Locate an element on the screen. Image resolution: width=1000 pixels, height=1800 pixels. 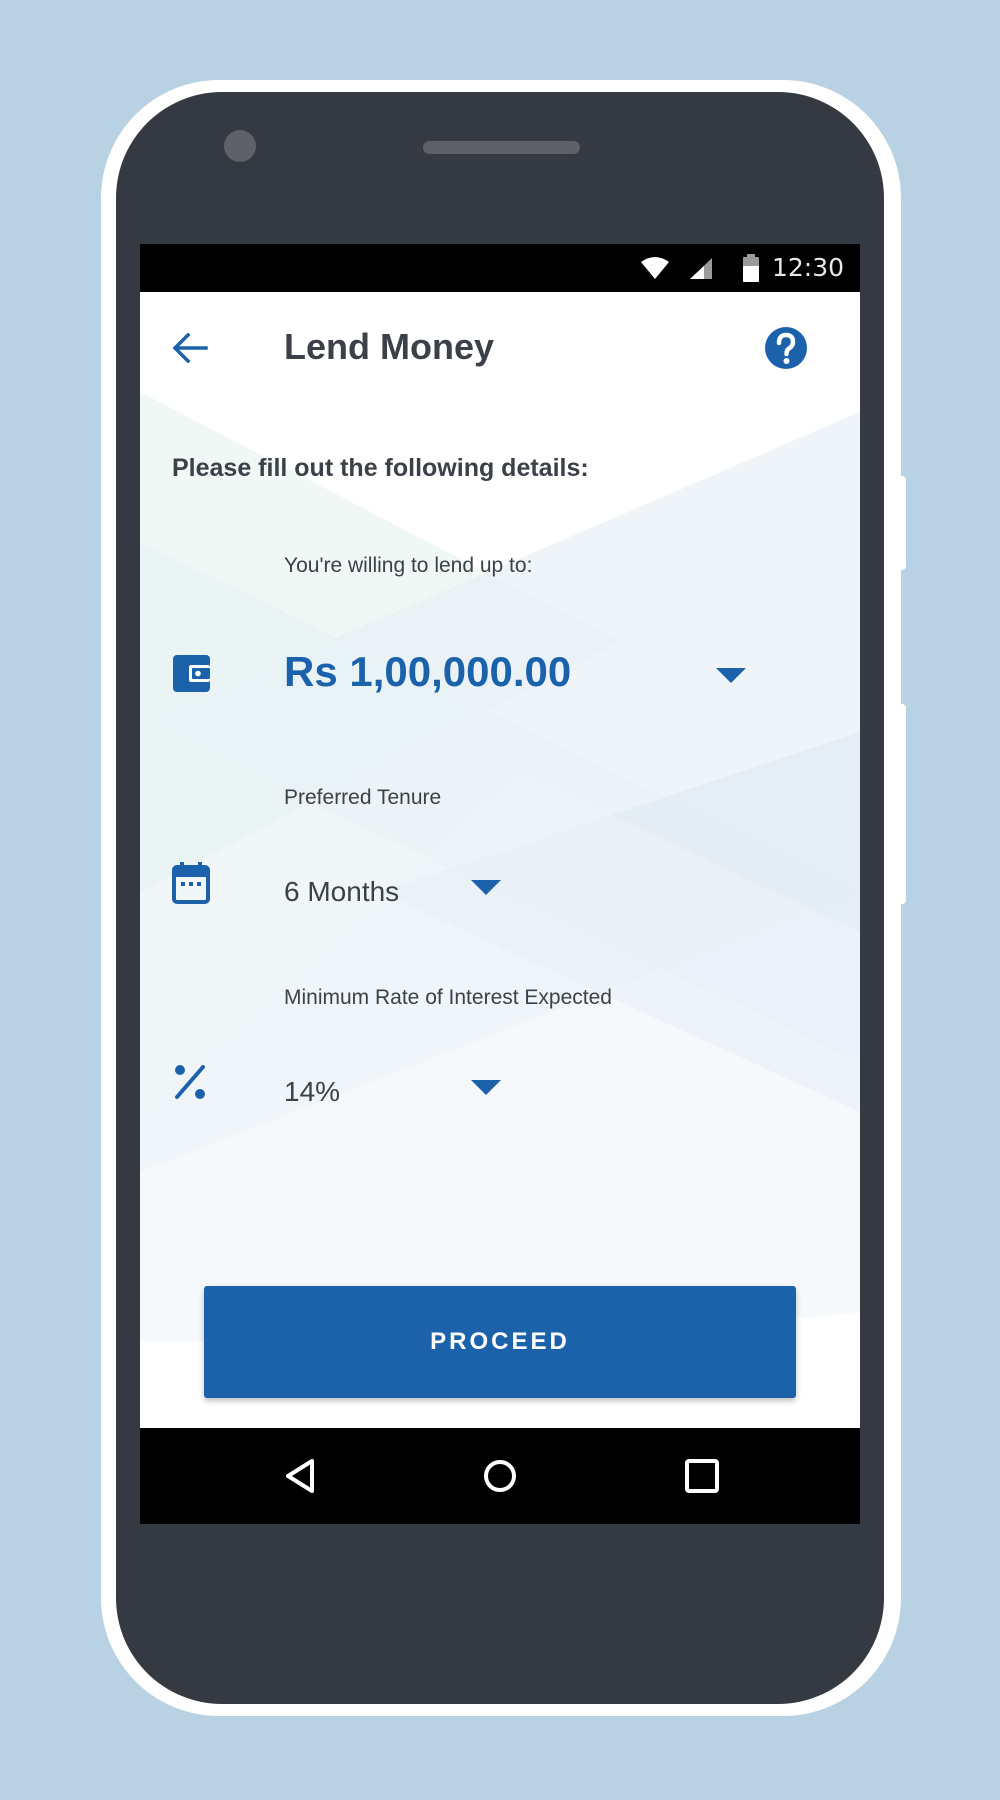
cell-signal-icon is located at coordinates (701, 268).